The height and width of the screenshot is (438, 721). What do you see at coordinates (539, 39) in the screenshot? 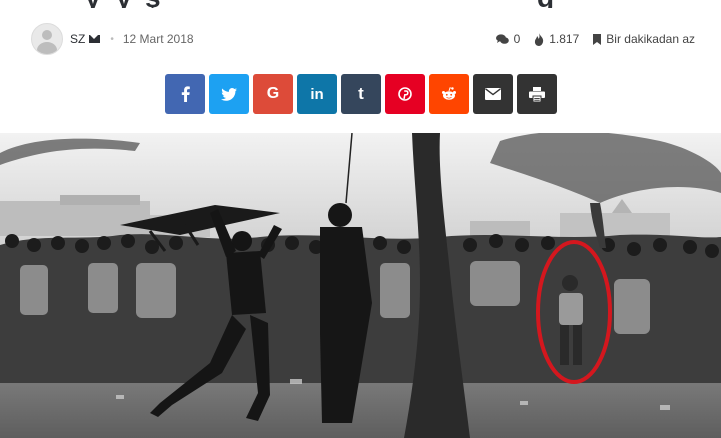
I see `fire-icon` at bounding box center [539, 39].